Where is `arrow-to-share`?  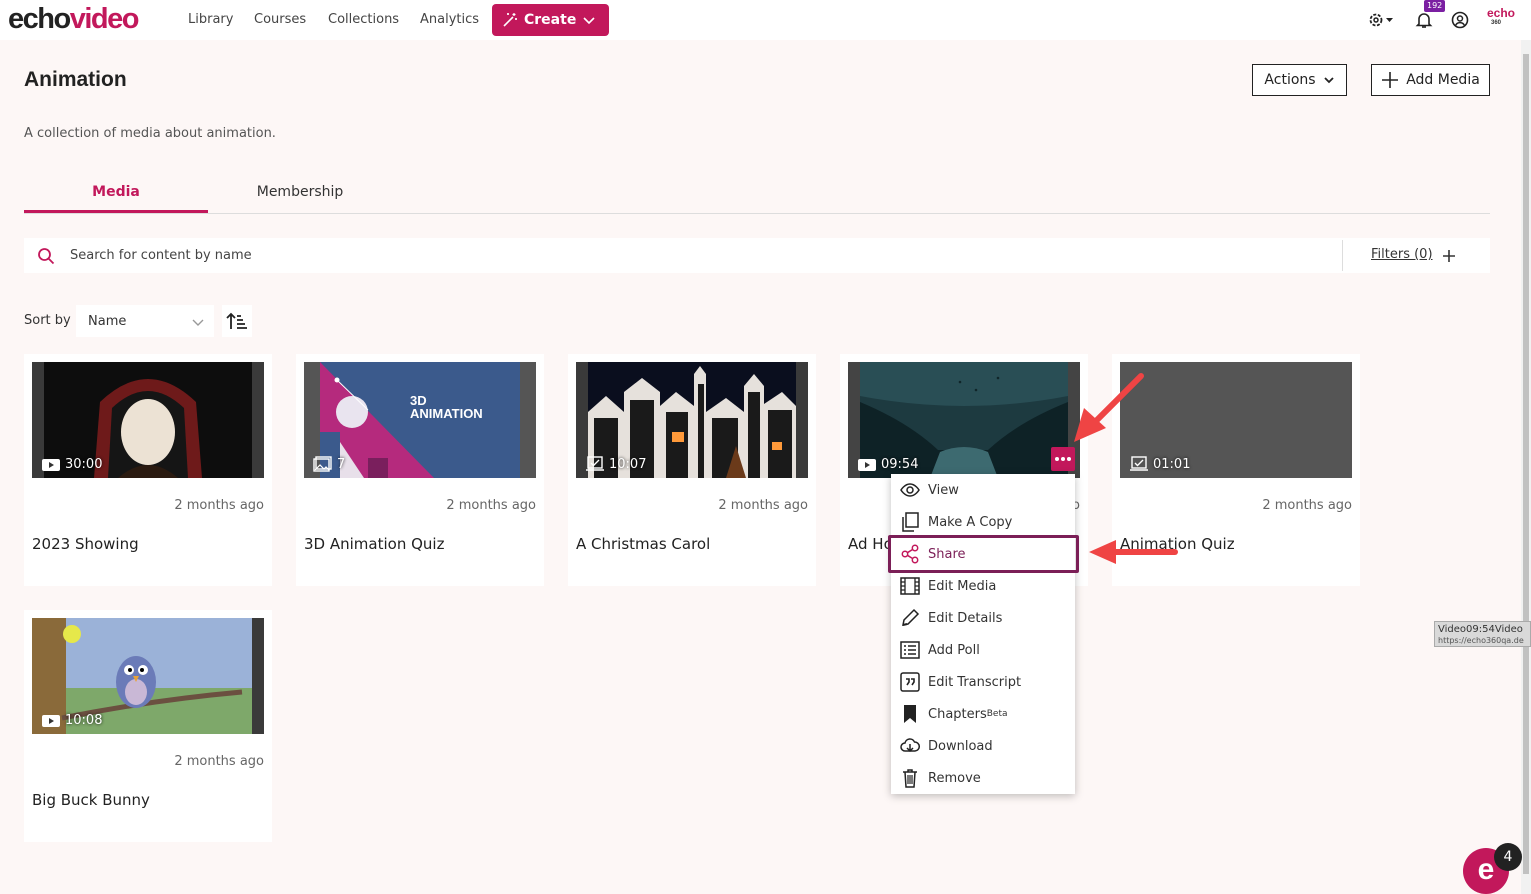
arrow-to-share is located at coordinates (1133, 552).